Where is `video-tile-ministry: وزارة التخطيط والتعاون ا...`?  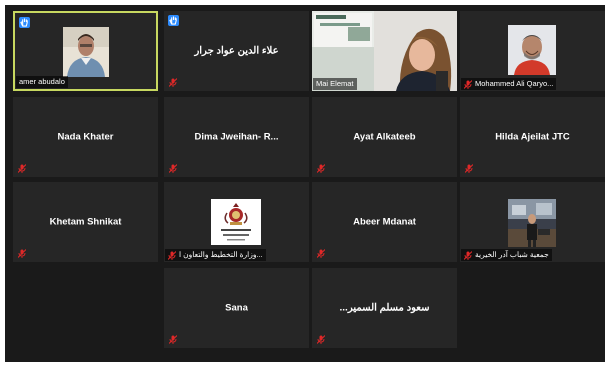
video-tile-ministry: وزارة التخطيط والتعاون ا... is located at coordinates (236, 222).